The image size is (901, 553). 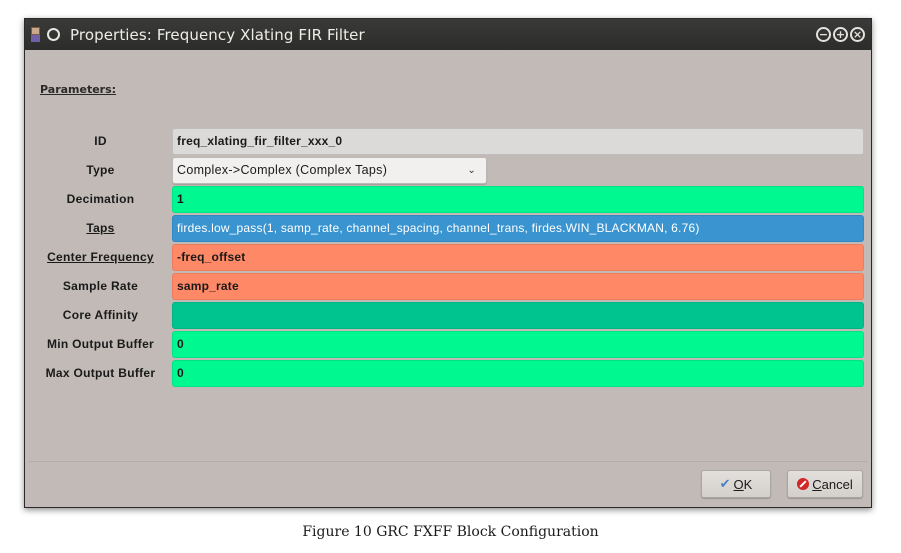 What do you see at coordinates (725, 483) in the screenshot?
I see `checkmark-icon: ✔` at bounding box center [725, 483].